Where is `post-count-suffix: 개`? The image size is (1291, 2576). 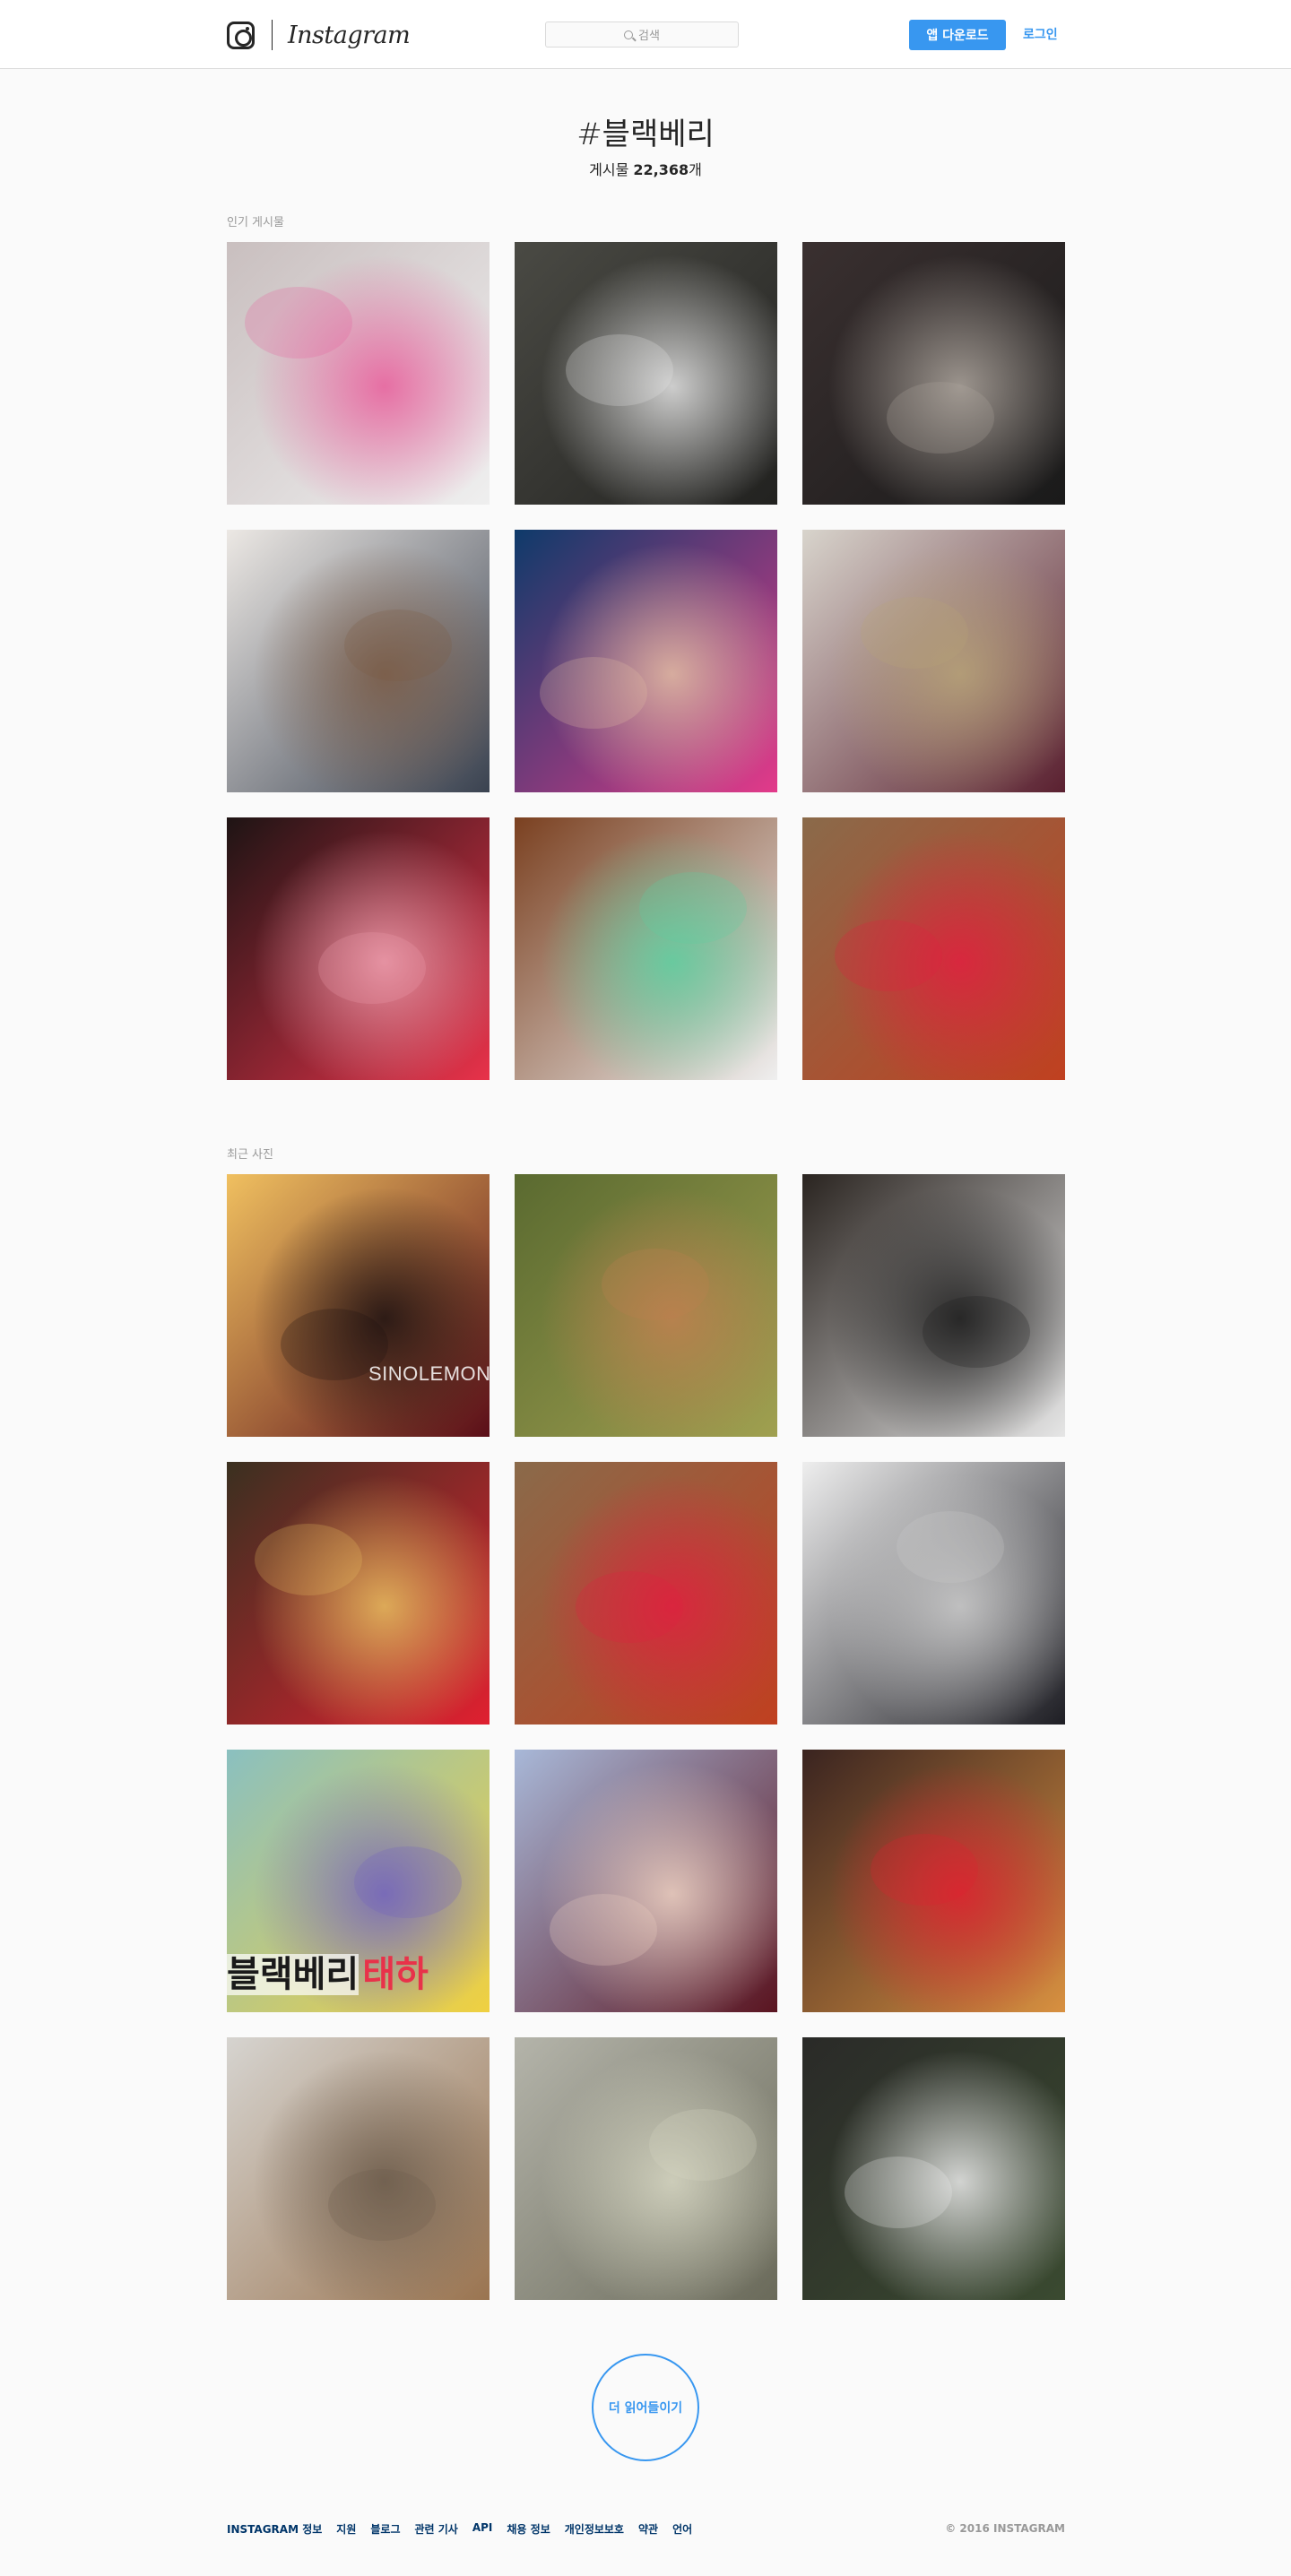
post-count-suffix: 개 is located at coordinates (695, 169).